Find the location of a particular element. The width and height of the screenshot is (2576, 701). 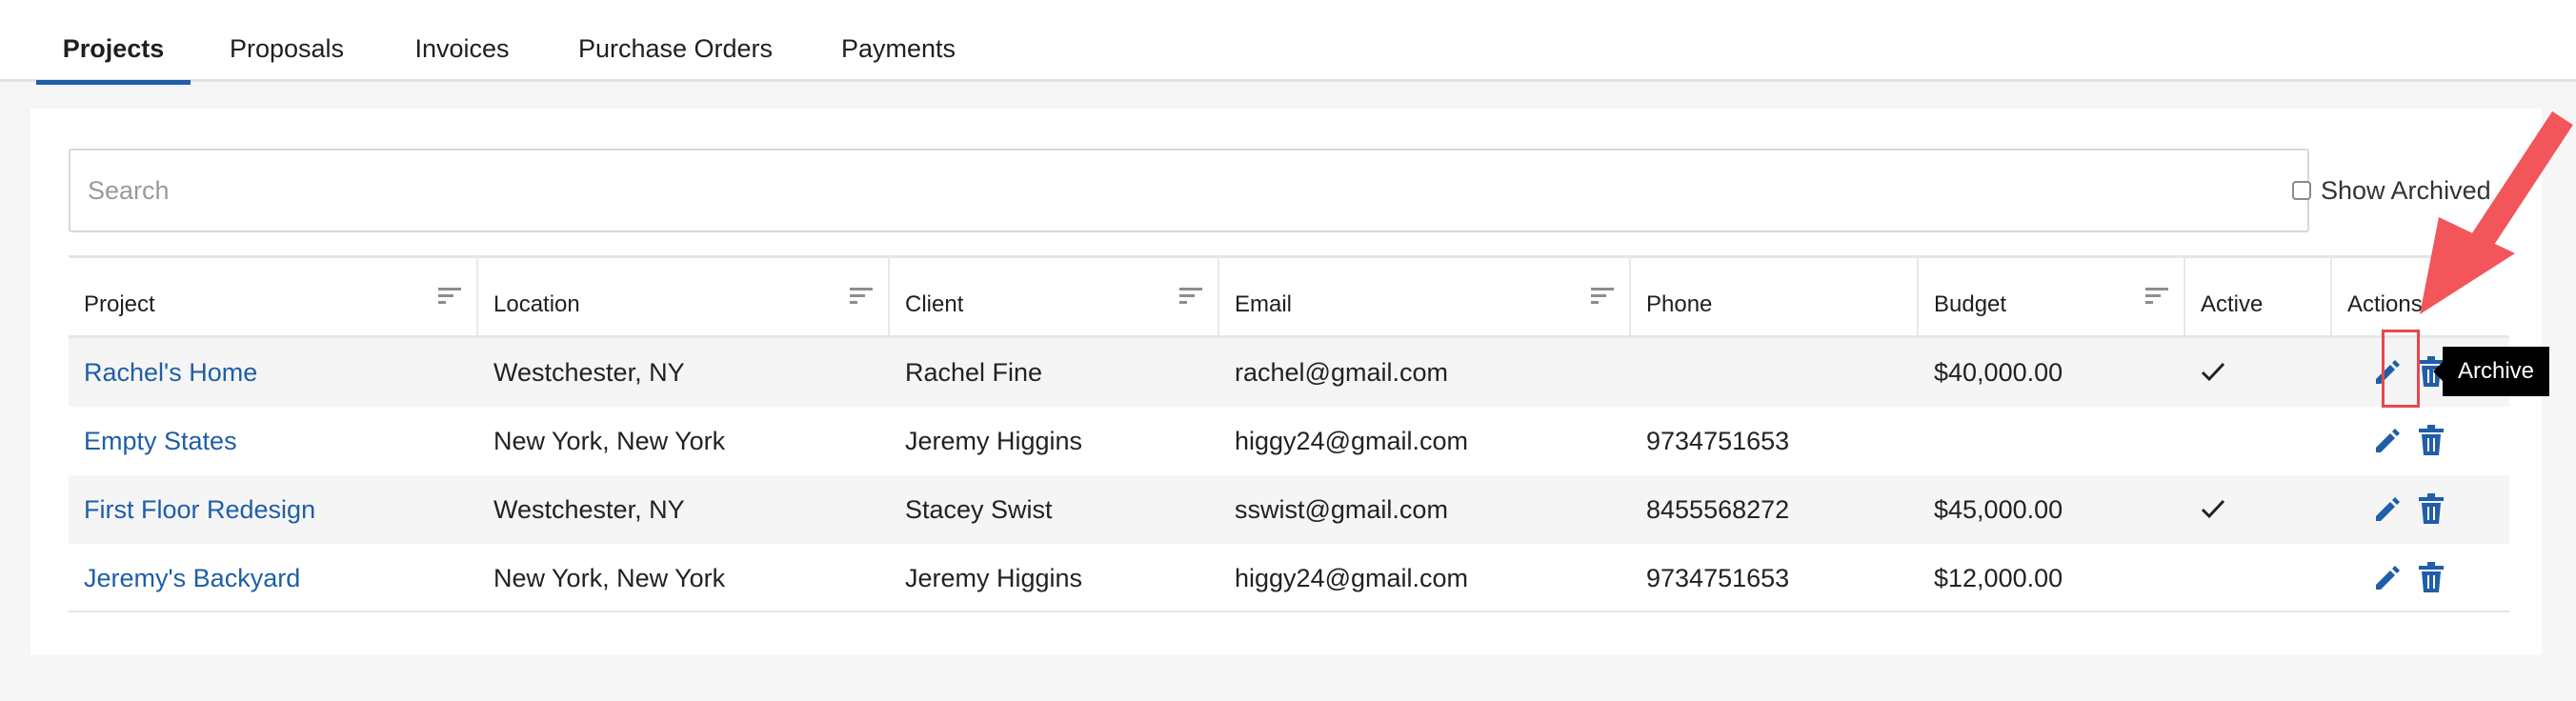

column-header-label: Active is located at coordinates (2232, 304).